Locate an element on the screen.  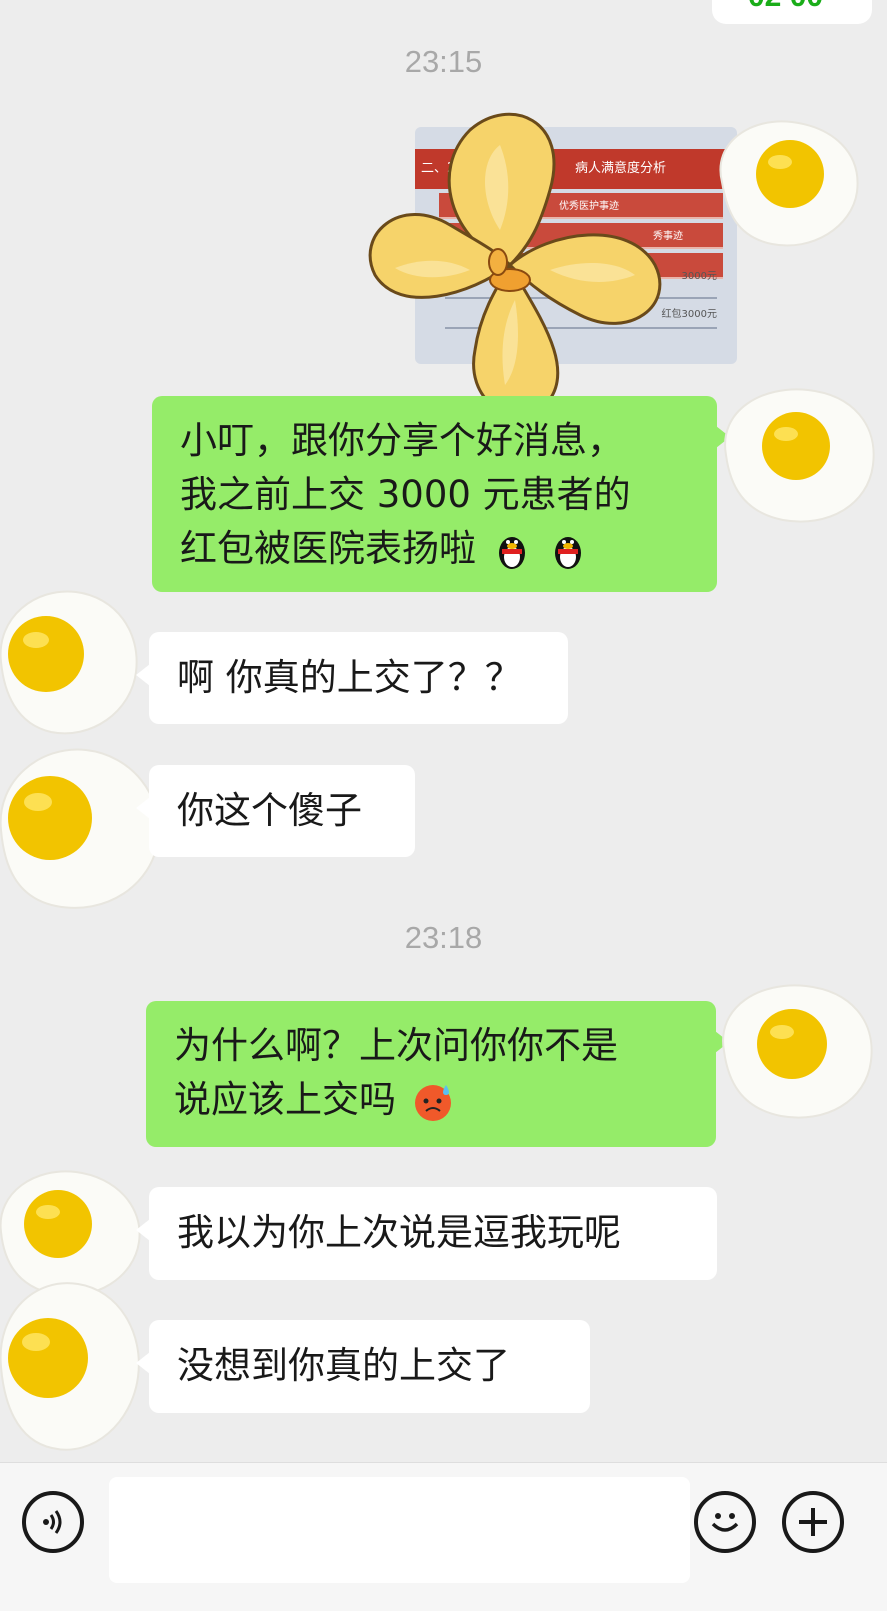
contact-message-bubble: 我以为你上次说是逗我玩呢 is located at coordinates (426, 1233).